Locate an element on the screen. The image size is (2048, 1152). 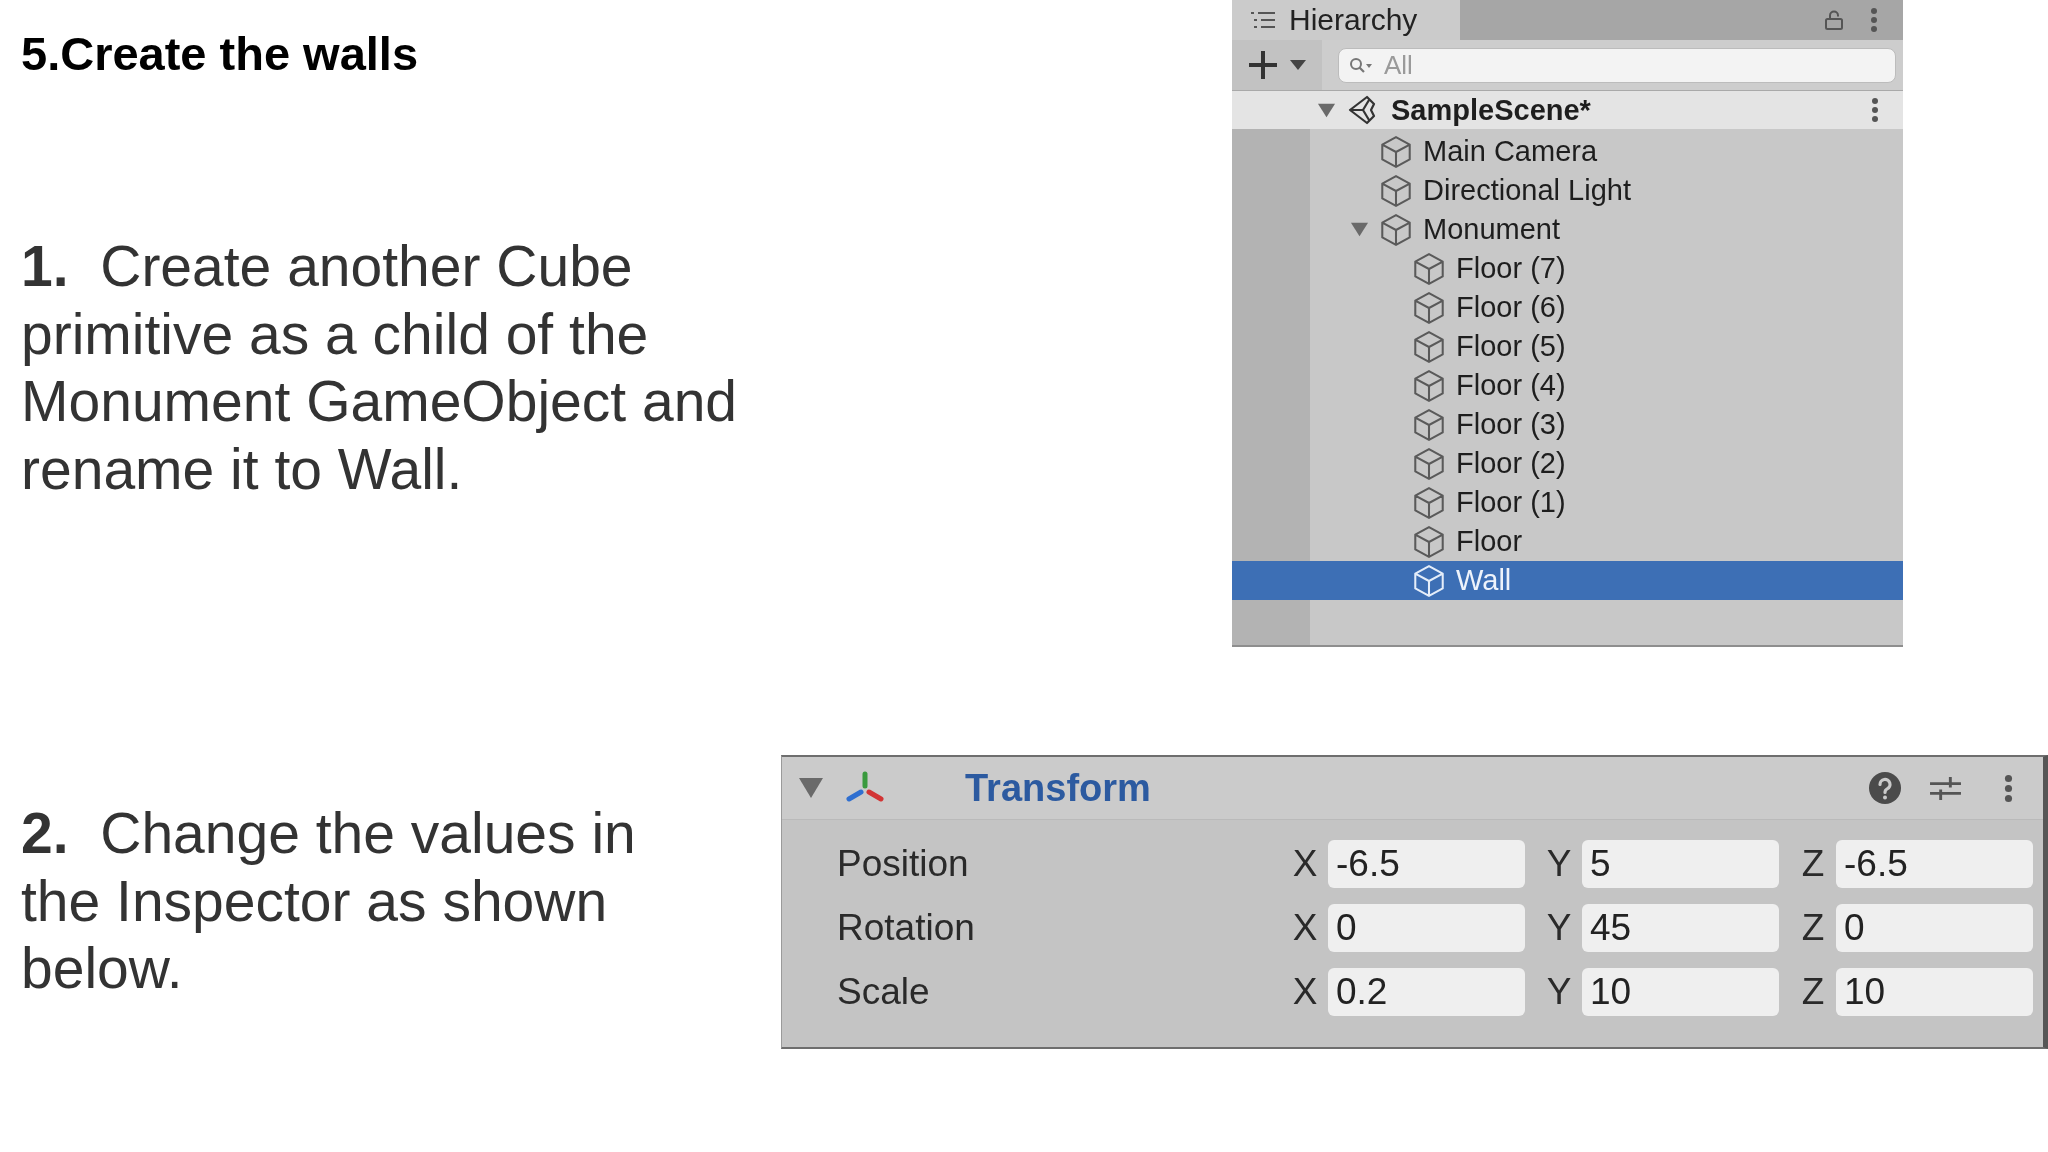
number-field: 45 is located at coordinates (1680, 928).